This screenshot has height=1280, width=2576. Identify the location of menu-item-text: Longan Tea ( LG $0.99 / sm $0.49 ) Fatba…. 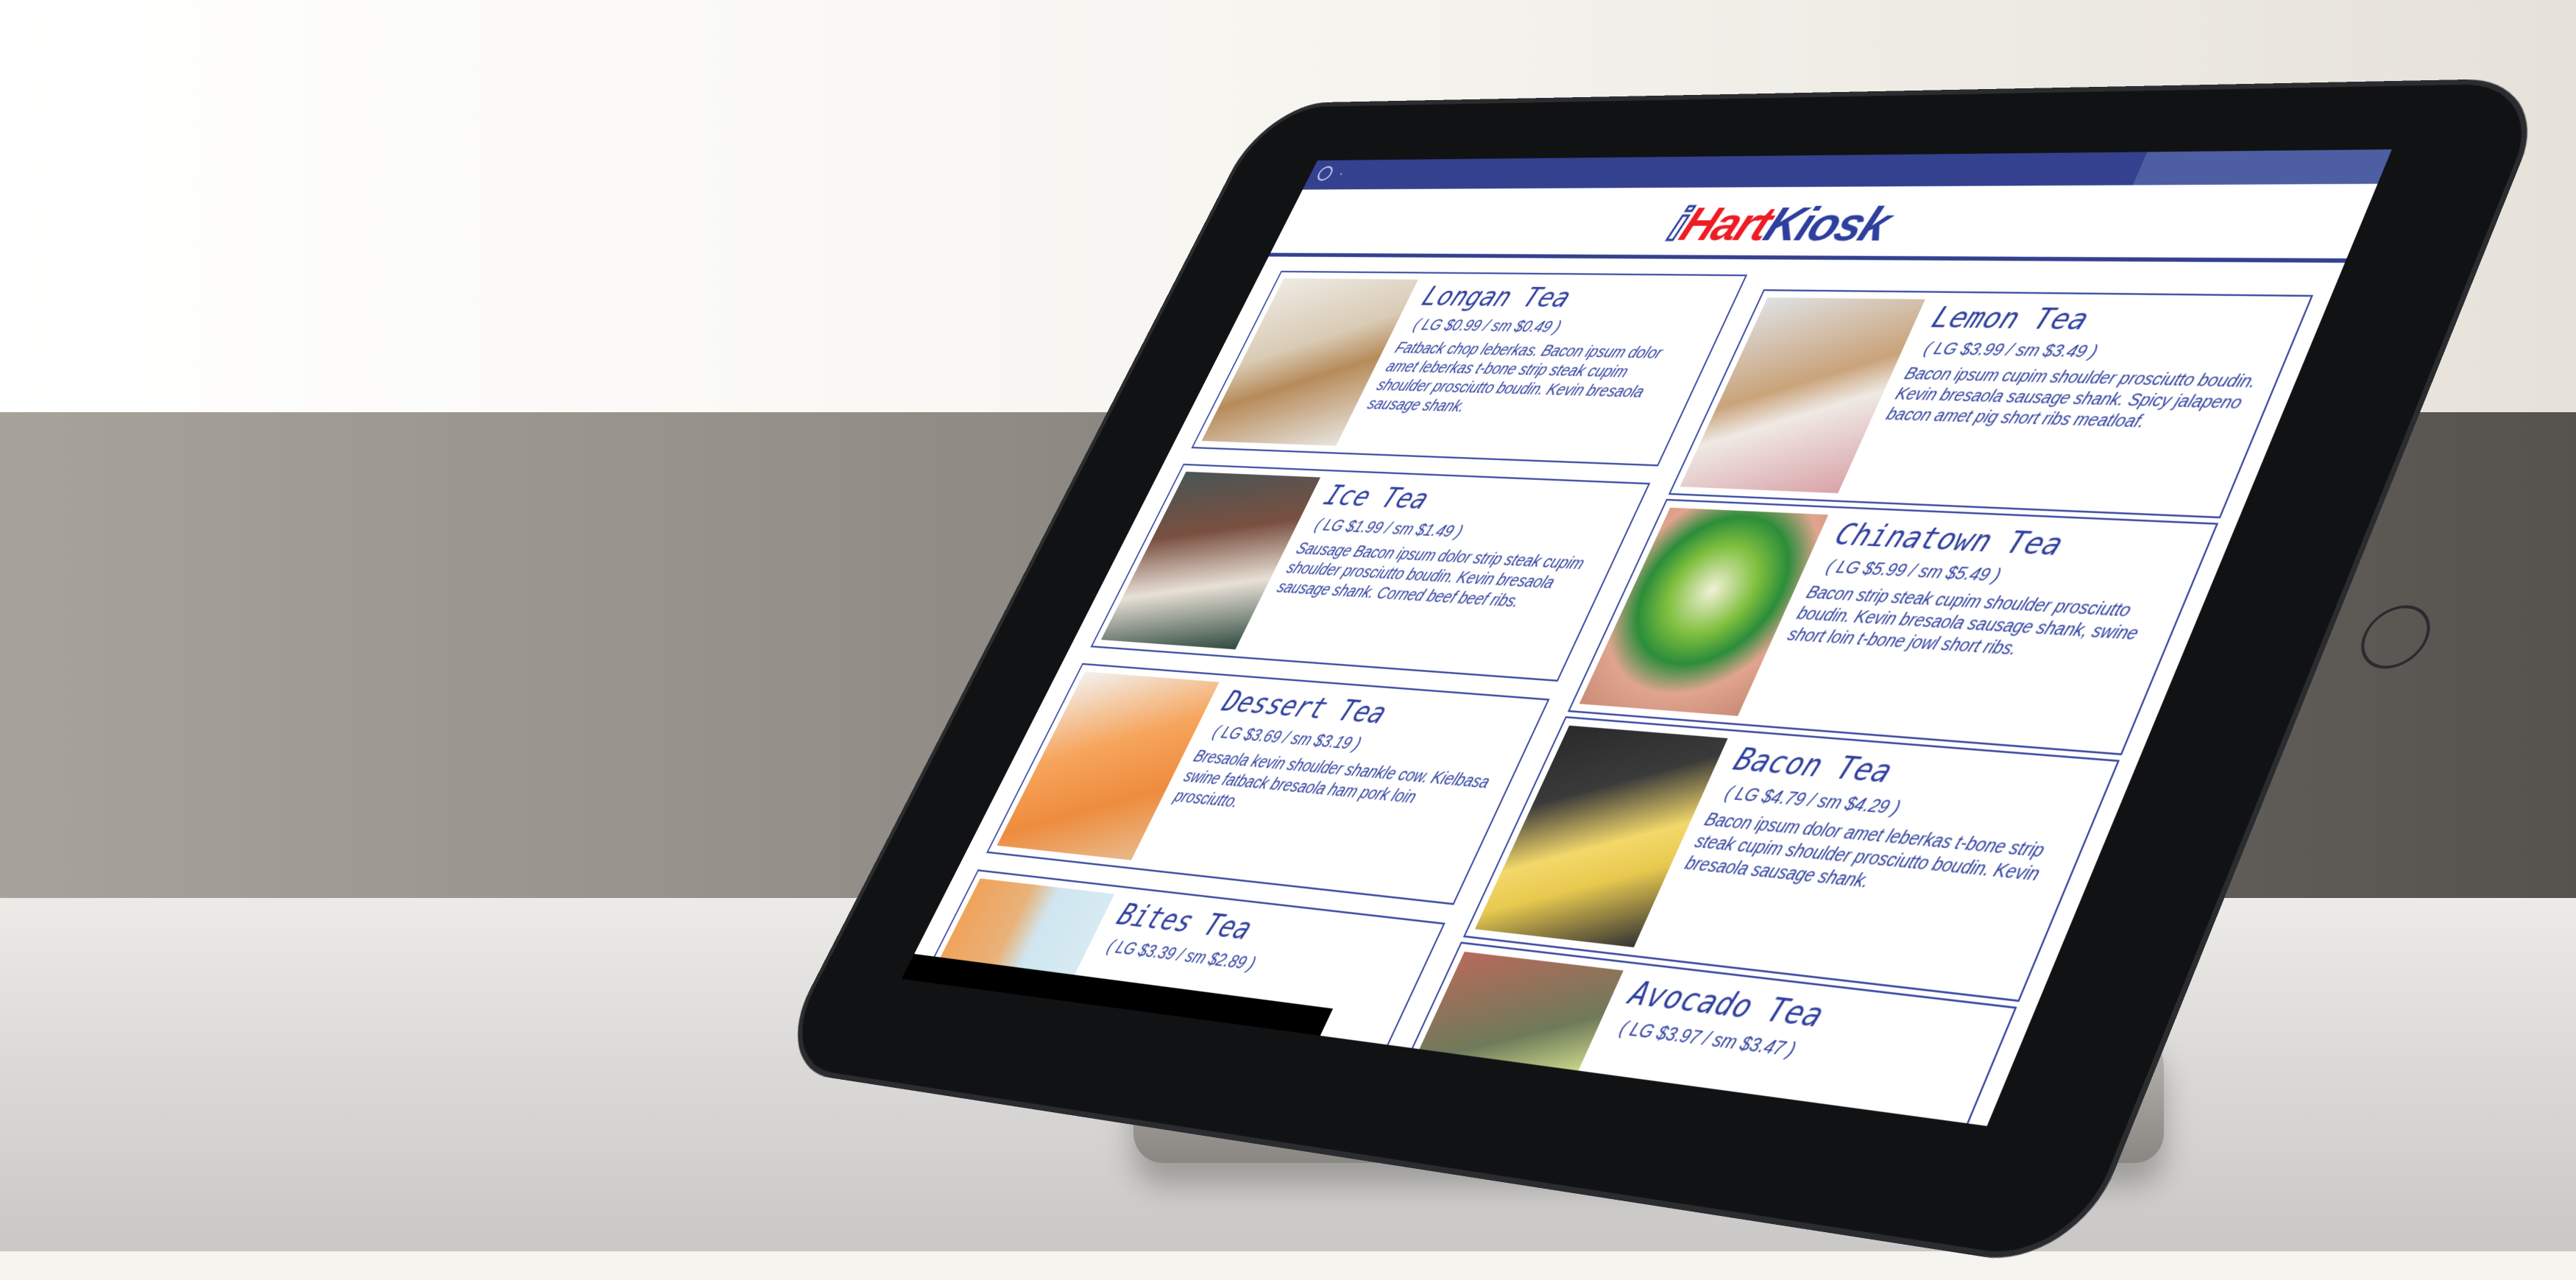
(1545, 351).